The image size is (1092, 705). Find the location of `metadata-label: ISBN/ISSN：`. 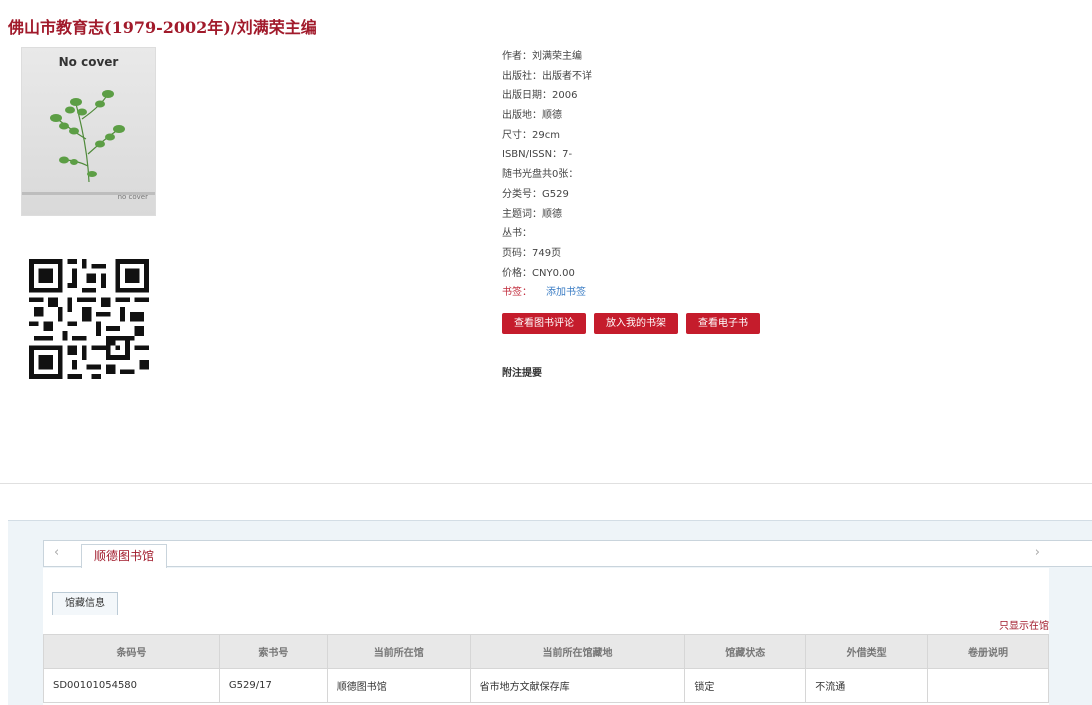

metadata-label: ISBN/ISSN： is located at coordinates (532, 155).